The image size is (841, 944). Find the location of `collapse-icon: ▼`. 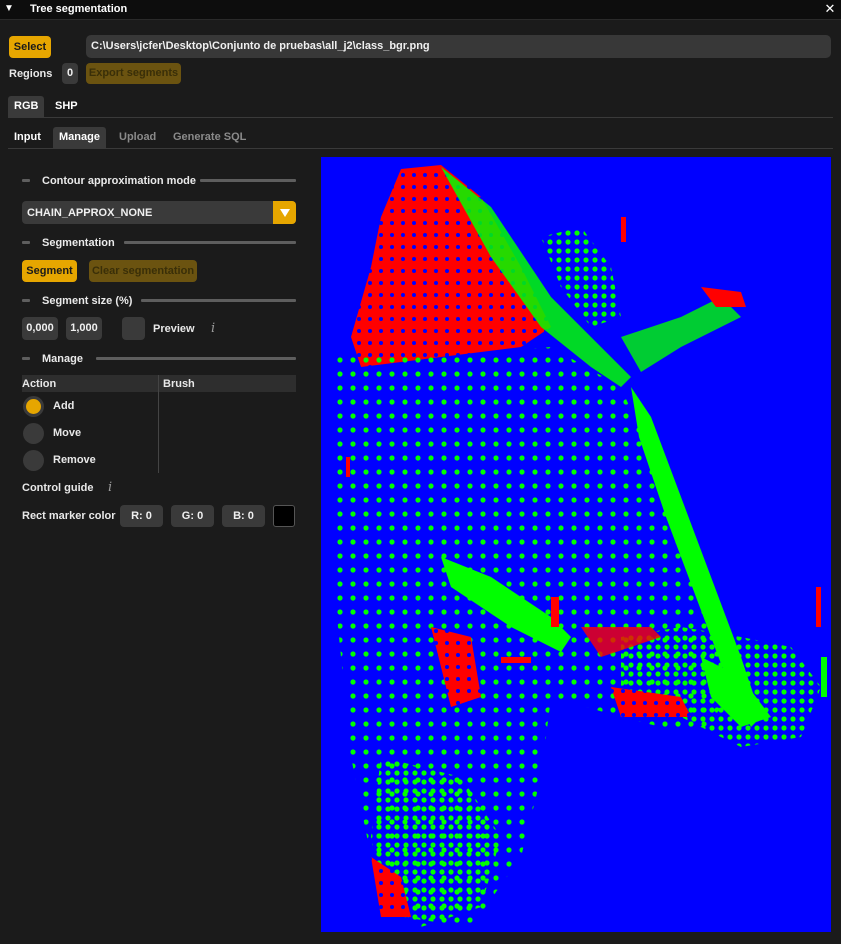

collapse-icon: ▼ is located at coordinates (9, 8).